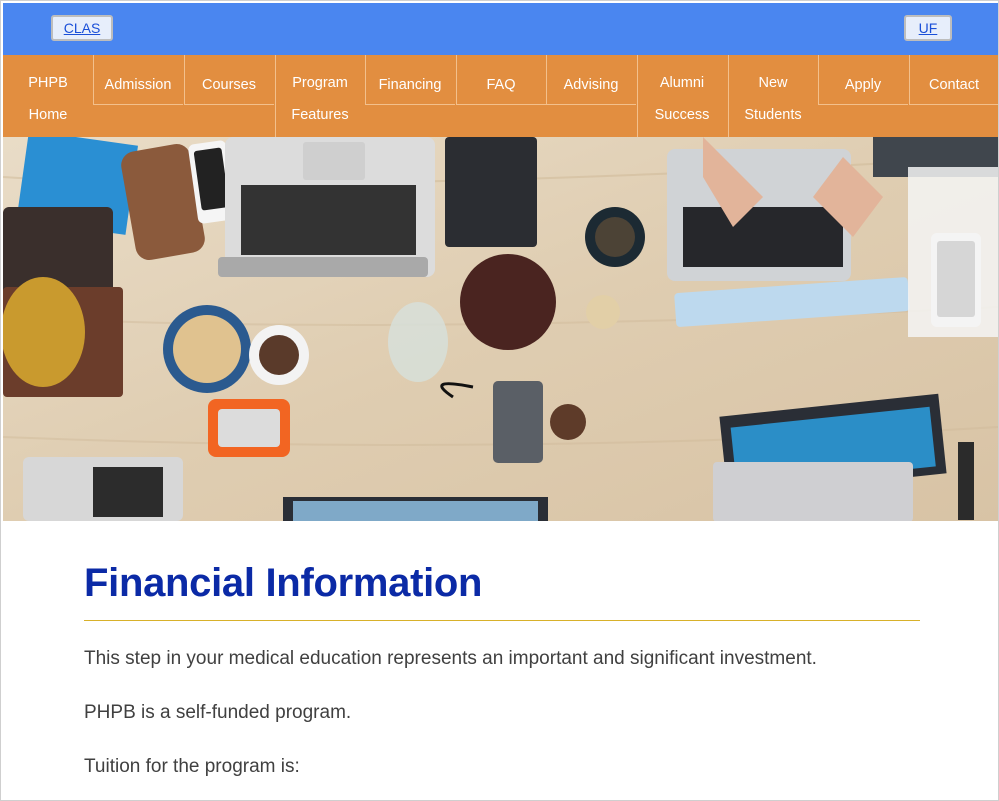 Image resolution: width=999 pixels, height=801 pixels. I want to click on nav-new-students: New Students, so click(773, 96).